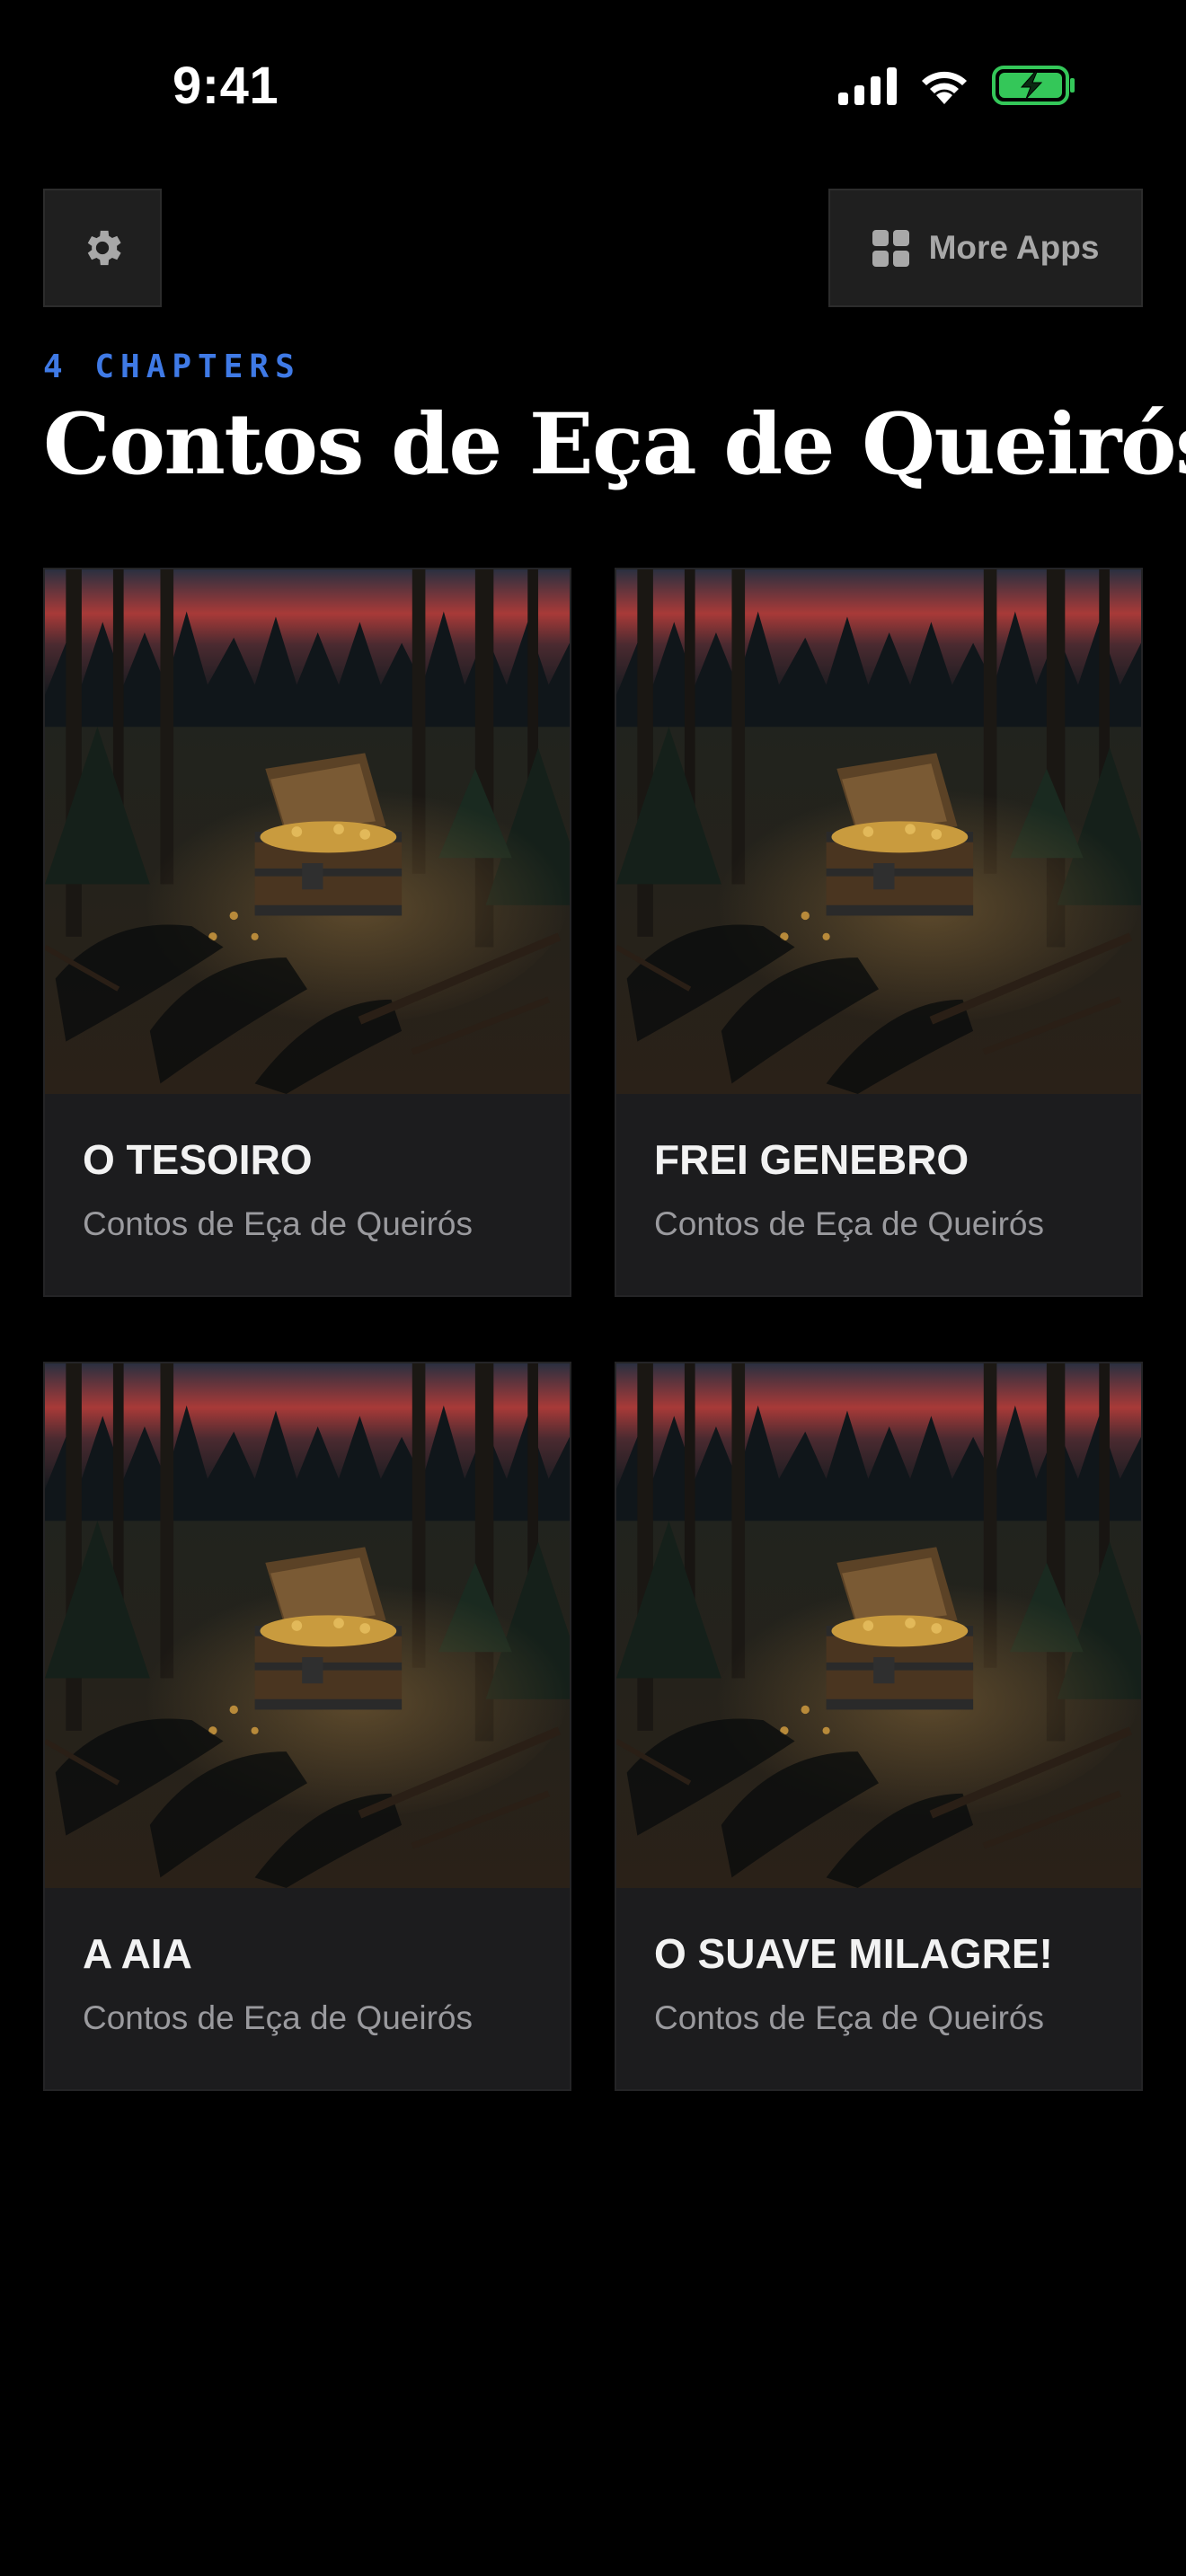 This screenshot has height=2576, width=1186. I want to click on chapter-count: 4 CHAPTERS, so click(172, 366).